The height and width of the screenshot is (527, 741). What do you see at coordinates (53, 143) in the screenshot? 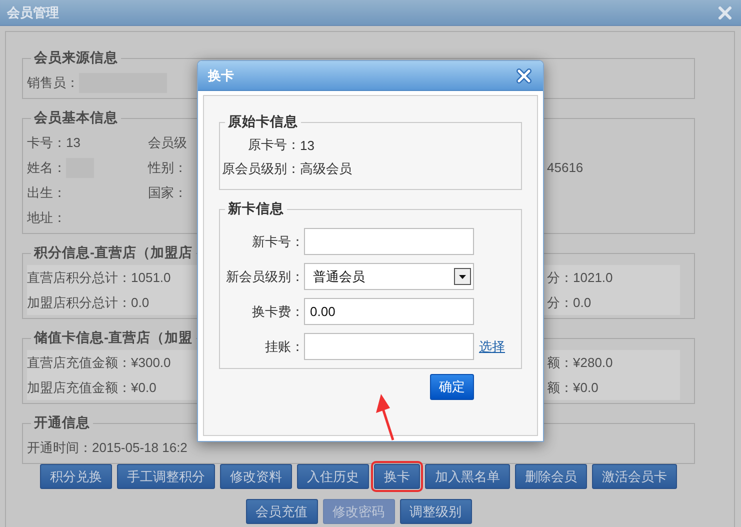
I see `field-text: 卡号：13` at bounding box center [53, 143].